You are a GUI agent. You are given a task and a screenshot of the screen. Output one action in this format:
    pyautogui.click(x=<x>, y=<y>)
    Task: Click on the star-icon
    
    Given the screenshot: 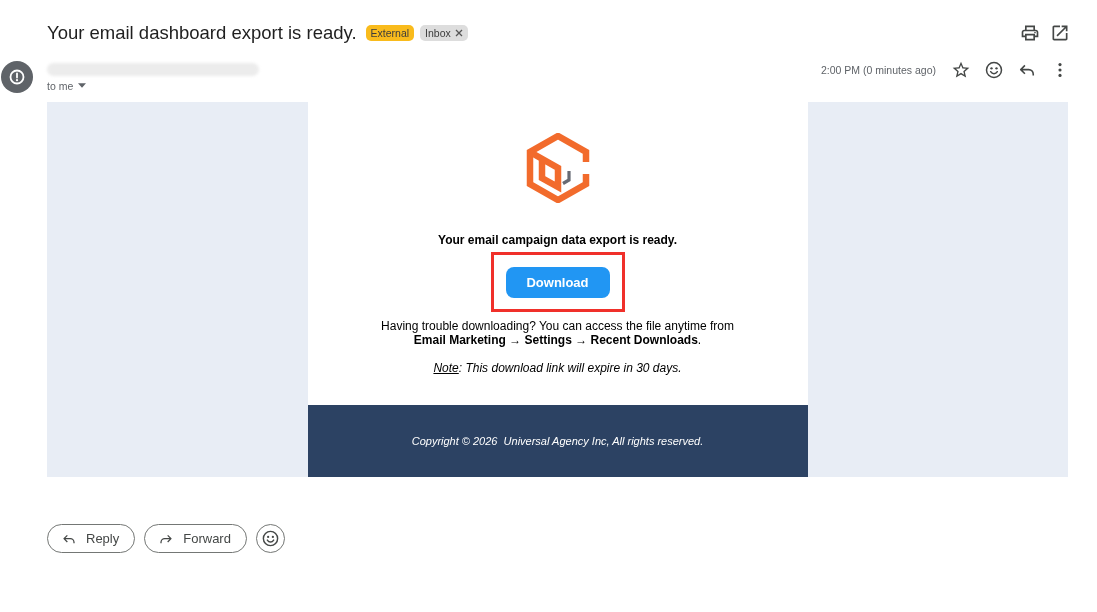 What is the action you would take?
    pyautogui.click(x=961, y=70)
    